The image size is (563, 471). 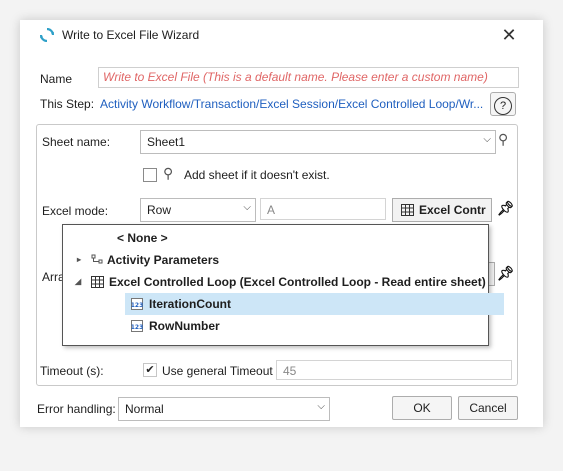 What do you see at coordinates (224, 409) in the screenshot?
I see `error-handling-combo: Normal ⌵` at bounding box center [224, 409].